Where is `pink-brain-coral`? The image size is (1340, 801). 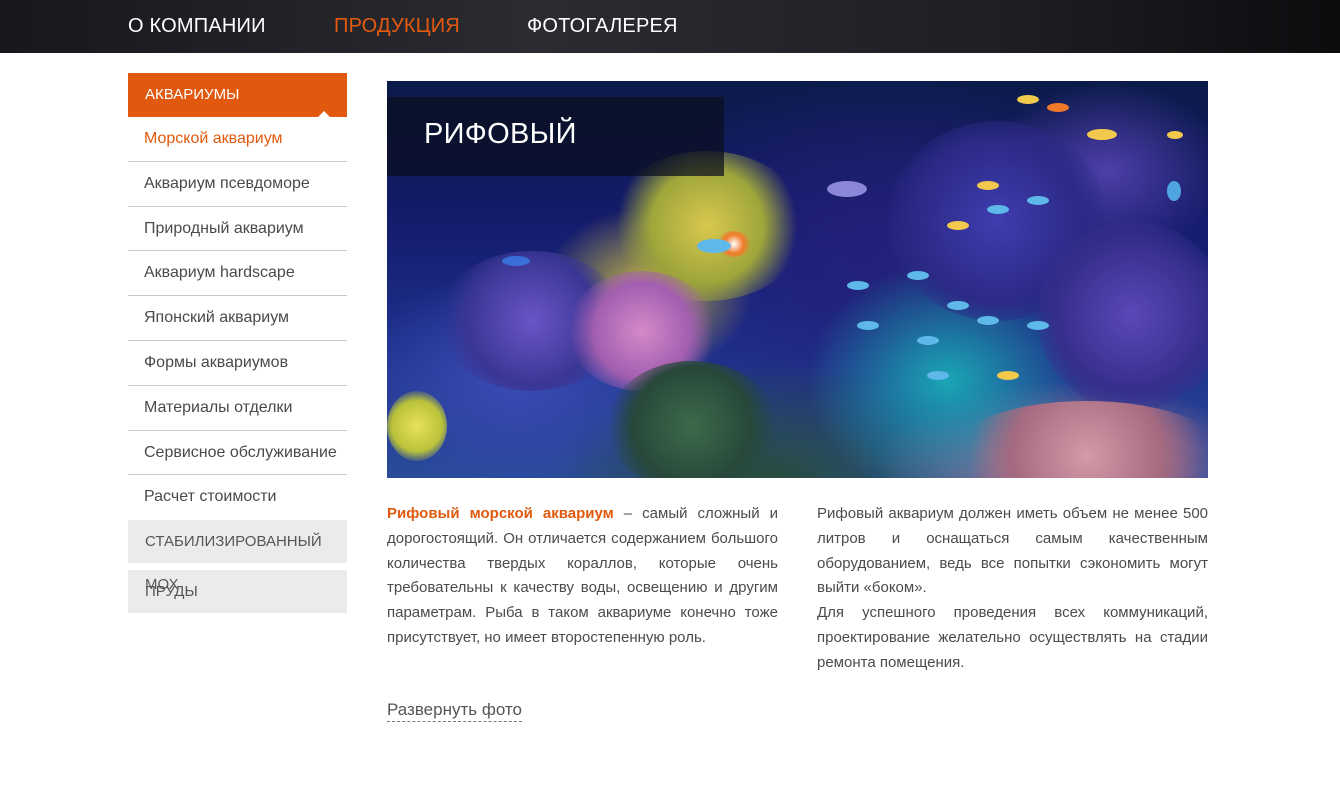
pink-brain-coral is located at coordinates (1077, 439).